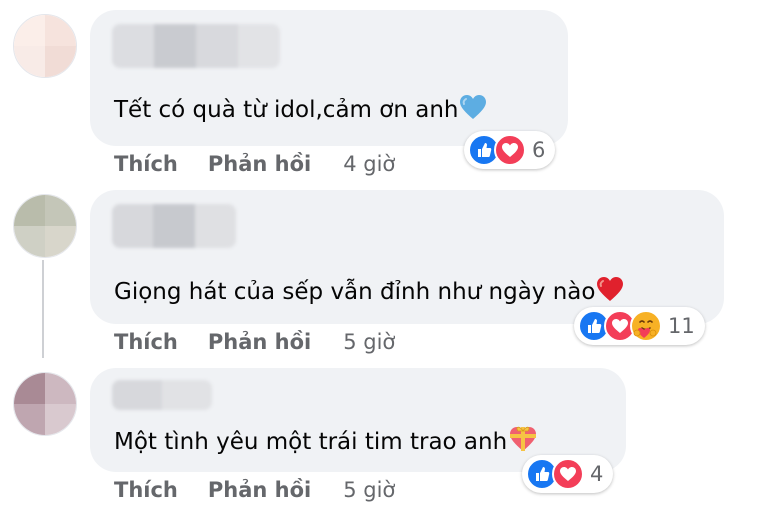 Image resolution: width=760 pixels, height=506 pixels. Describe the element at coordinates (473, 110) in the screenshot. I see `blue-heart-icon` at that location.